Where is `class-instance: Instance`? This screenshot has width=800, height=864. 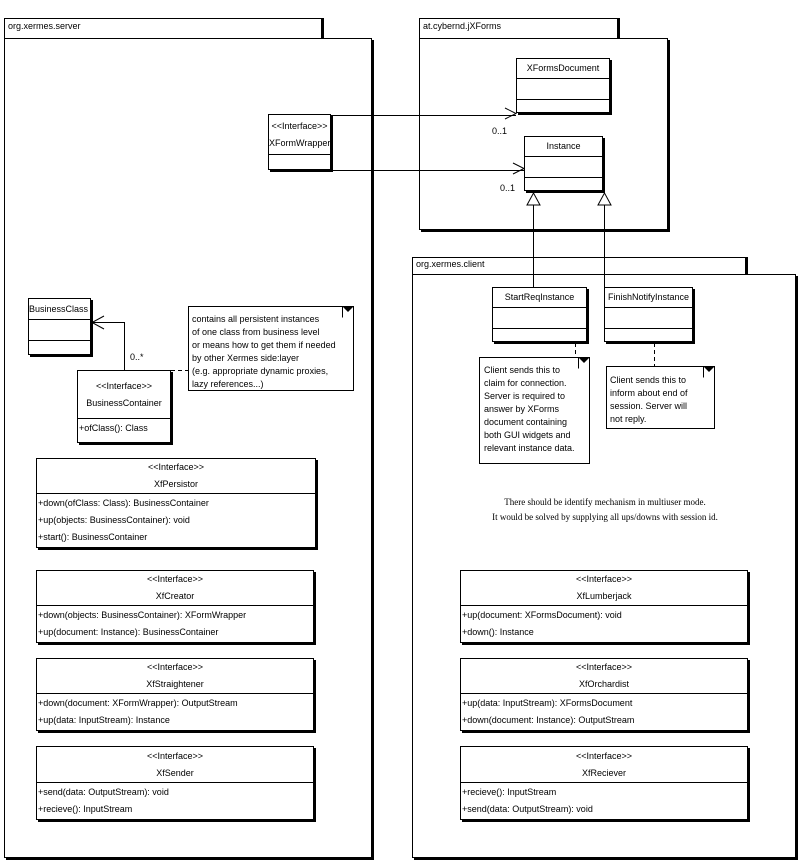 class-instance: Instance is located at coordinates (563, 163).